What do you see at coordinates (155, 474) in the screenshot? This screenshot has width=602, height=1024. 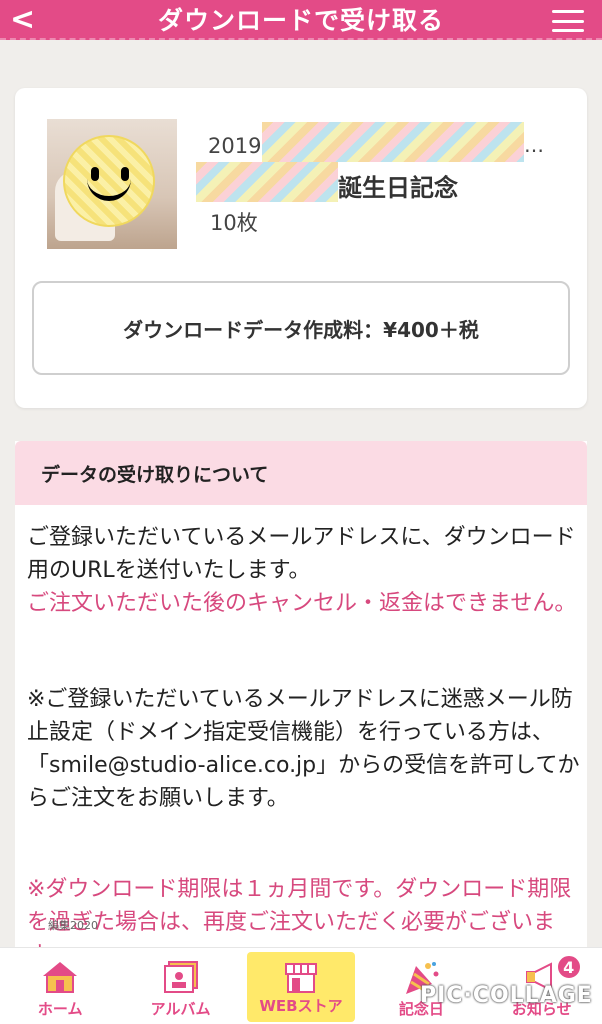 I see `info-heading: データの受け取りについて` at bounding box center [155, 474].